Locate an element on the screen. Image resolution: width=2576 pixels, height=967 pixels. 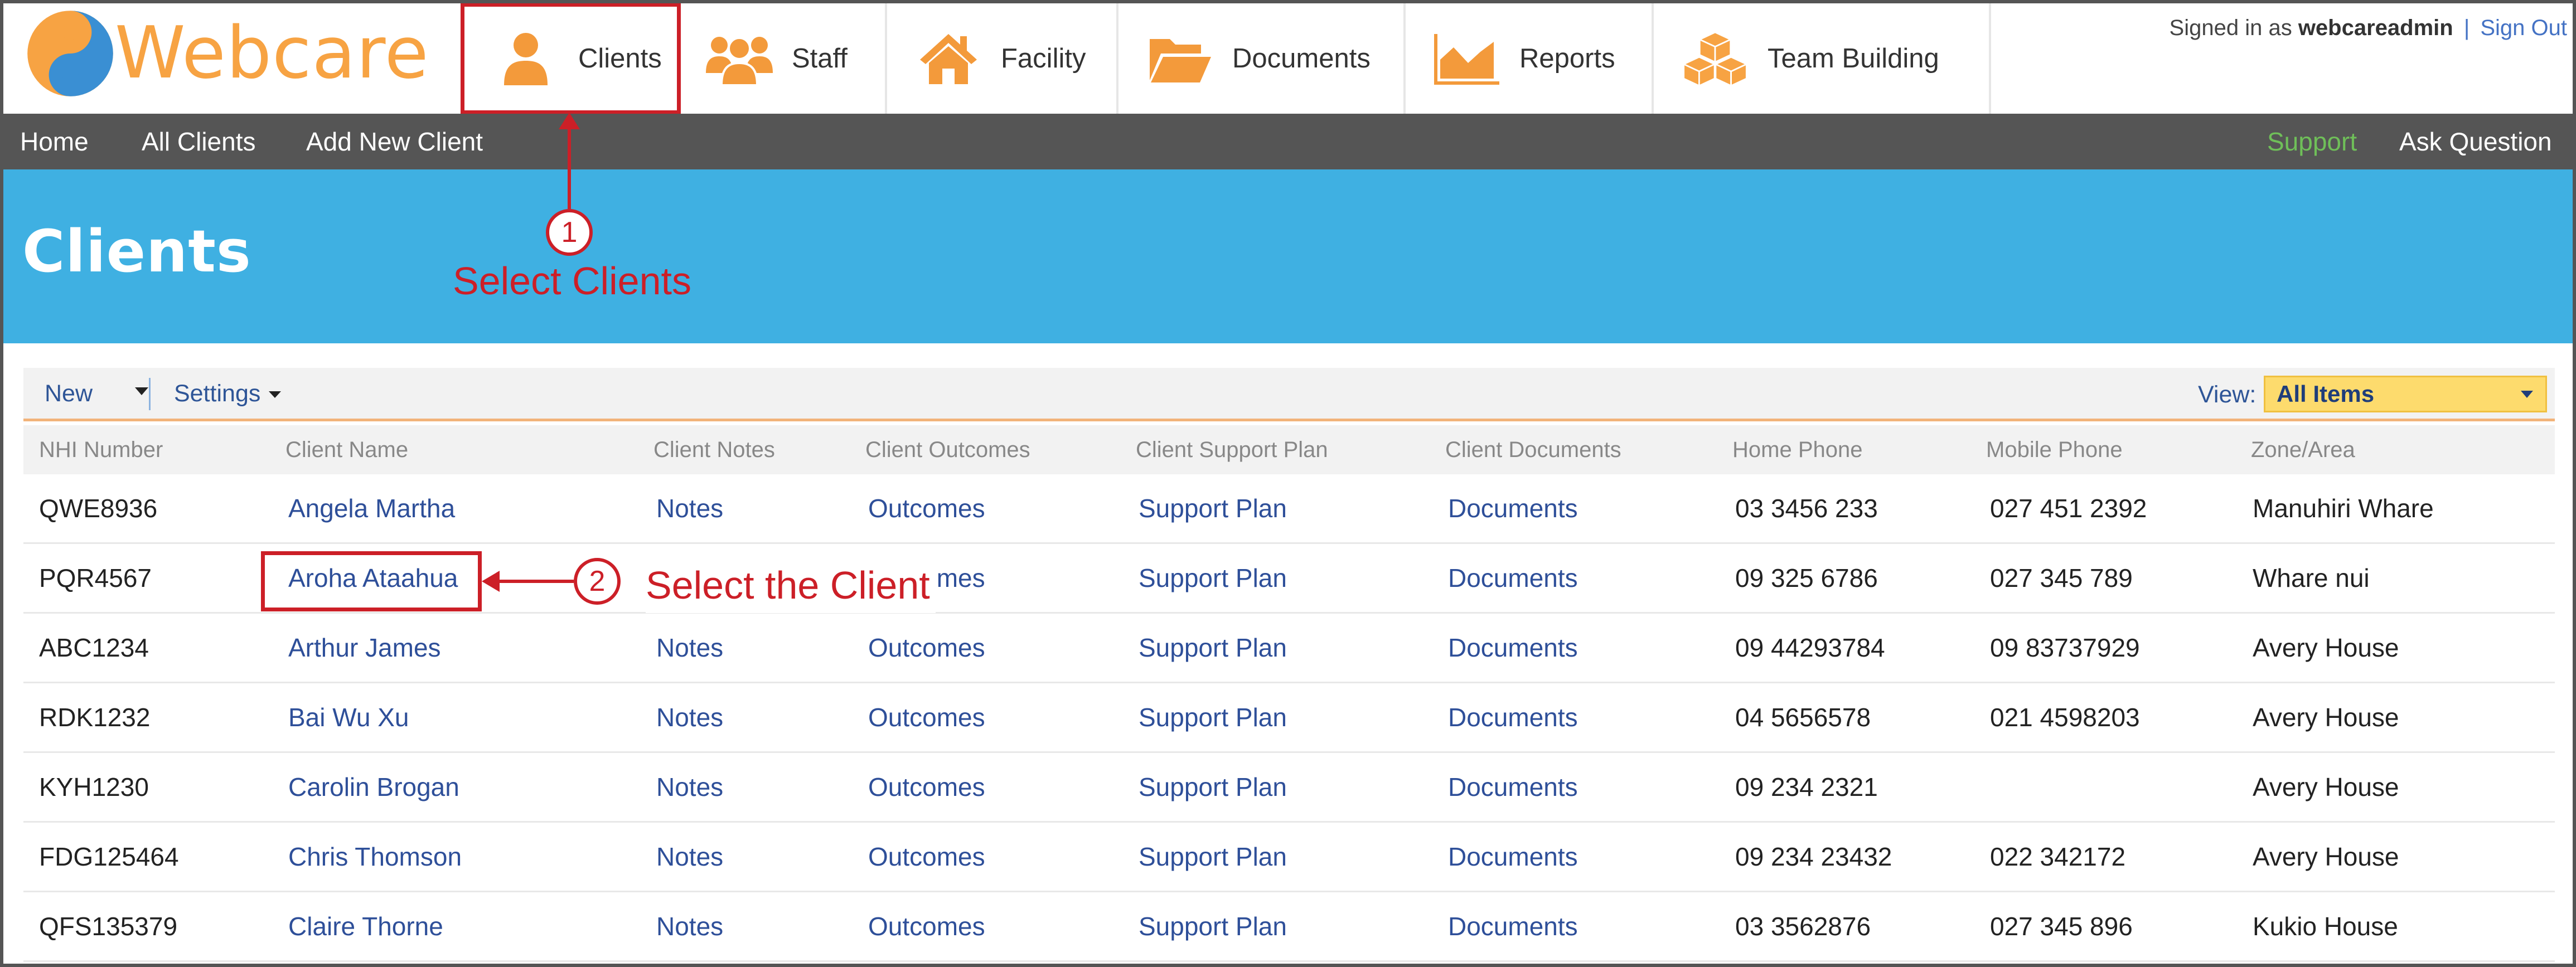
column-header: Client Outcomes is located at coordinates (947, 449).